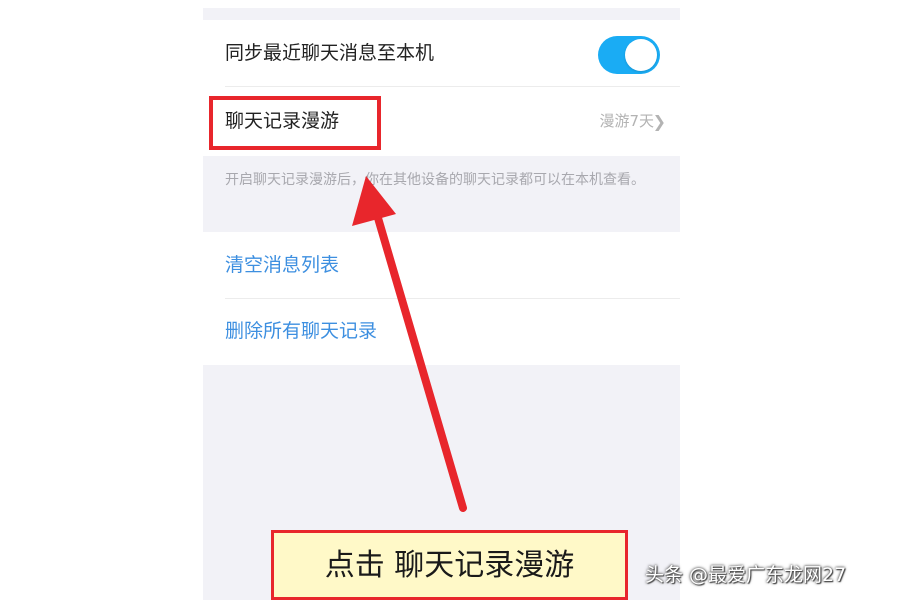  What do you see at coordinates (409, 344) in the screenshot?
I see `annotation-arrow-icon` at bounding box center [409, 344].